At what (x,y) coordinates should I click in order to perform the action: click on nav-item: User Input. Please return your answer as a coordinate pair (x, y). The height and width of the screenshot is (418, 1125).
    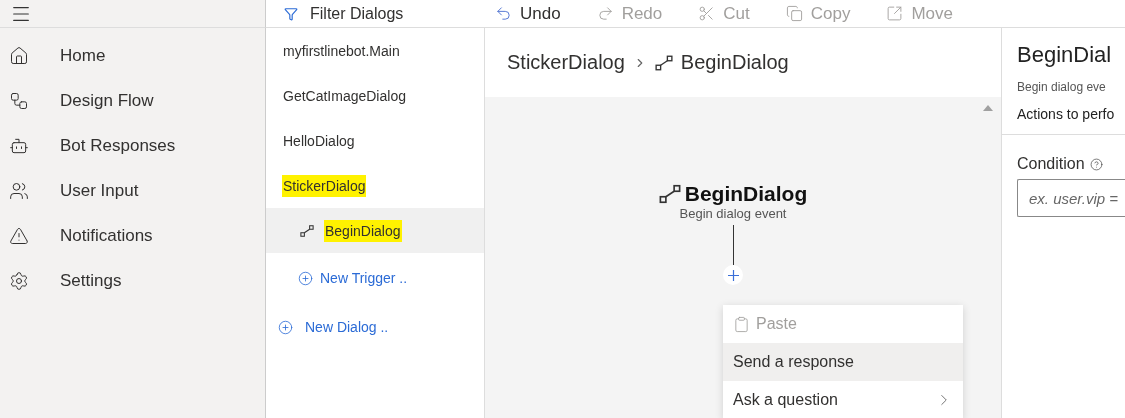
    Looking at the image, I should click on (132, 190).